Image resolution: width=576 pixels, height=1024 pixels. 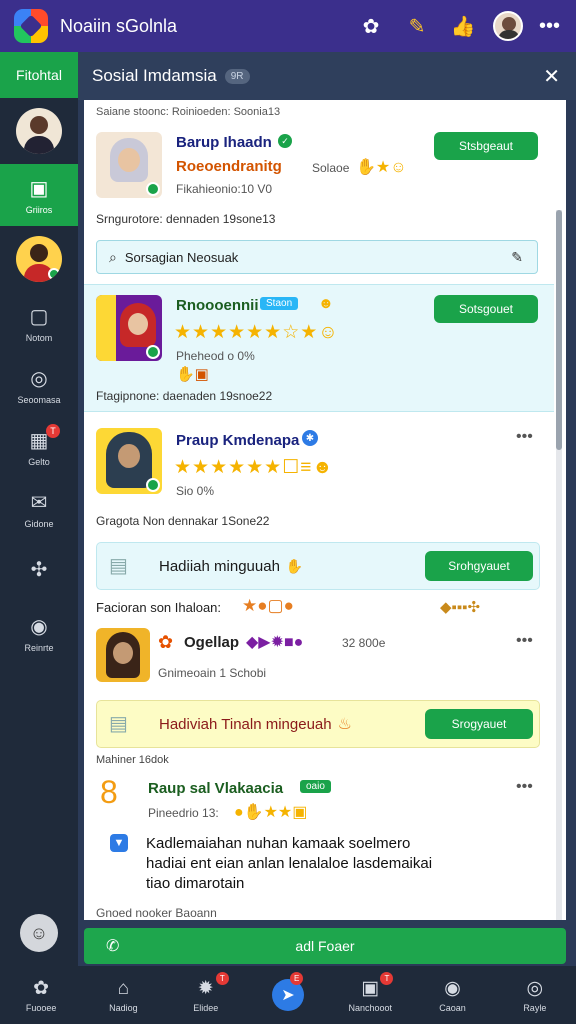 What do you see at coordinates (39, 378) in the screenshot?
I see `binoculars-icon: ◎` at bounding box center [39, 378].